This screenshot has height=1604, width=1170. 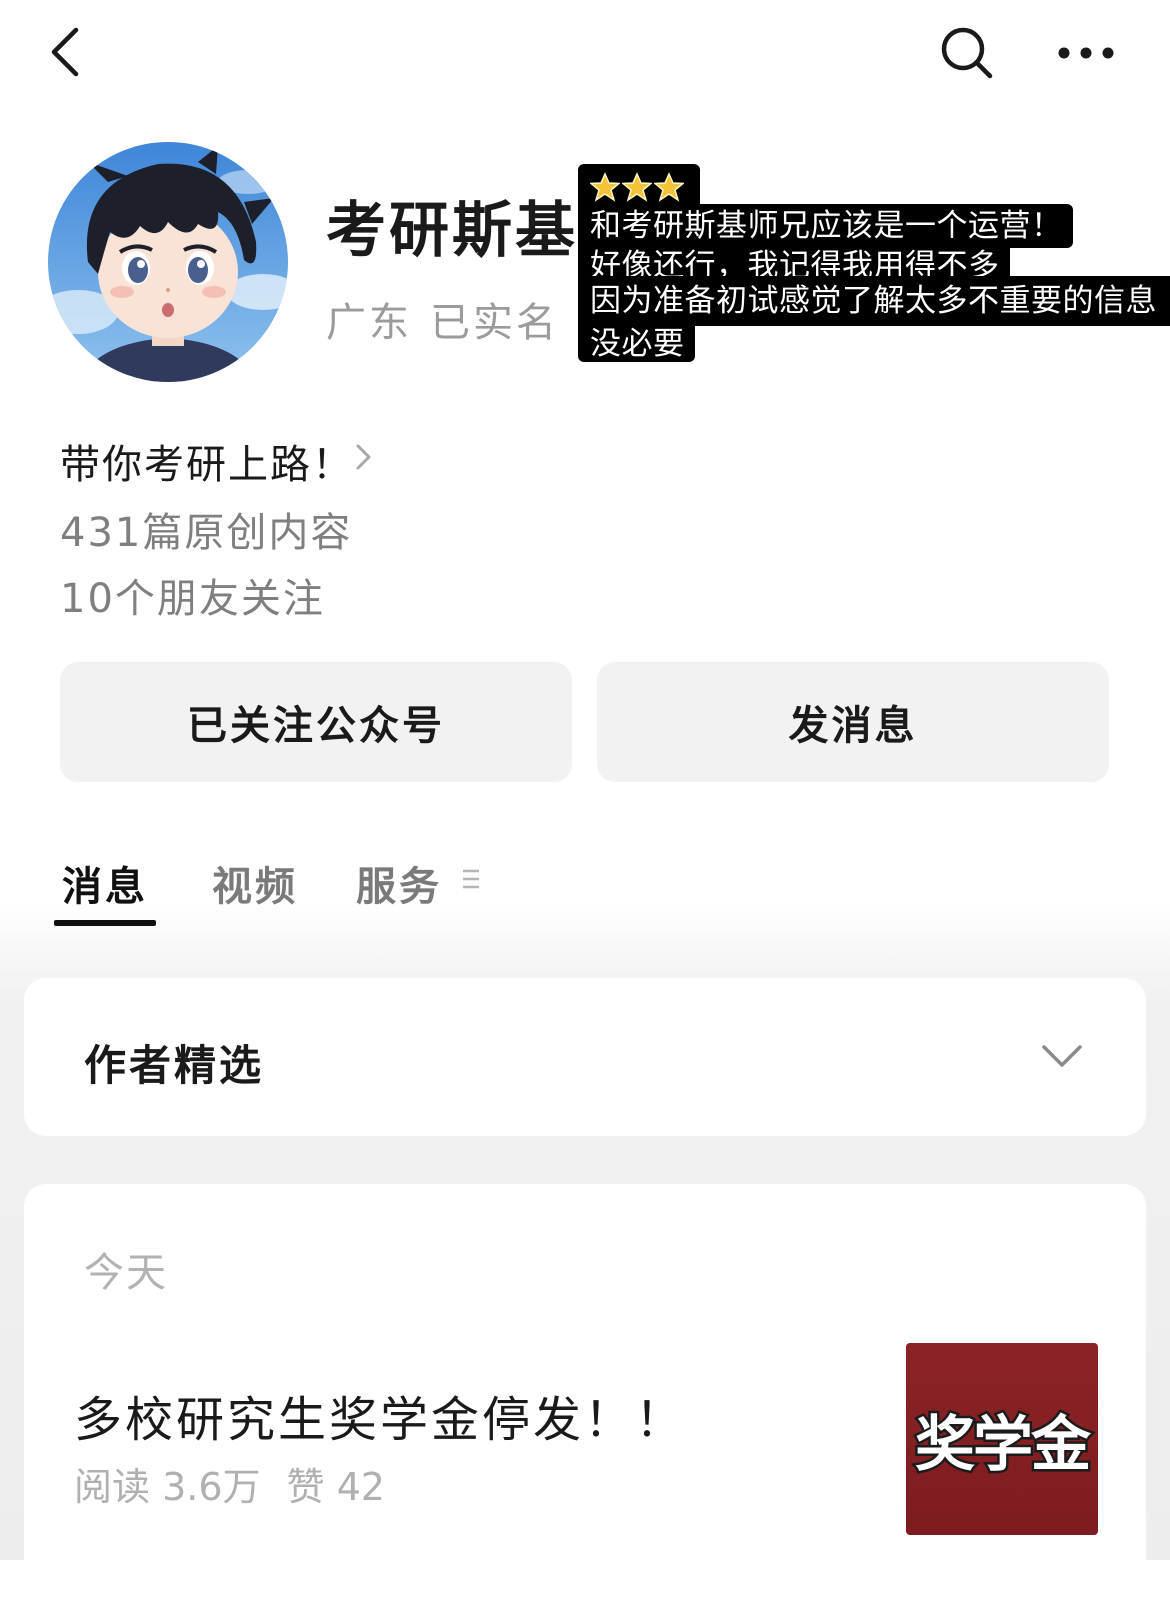 I want to click on overlay-line-3: 因为准备初试感觉了解太多不重要的信息, so click(x=874, y=301).